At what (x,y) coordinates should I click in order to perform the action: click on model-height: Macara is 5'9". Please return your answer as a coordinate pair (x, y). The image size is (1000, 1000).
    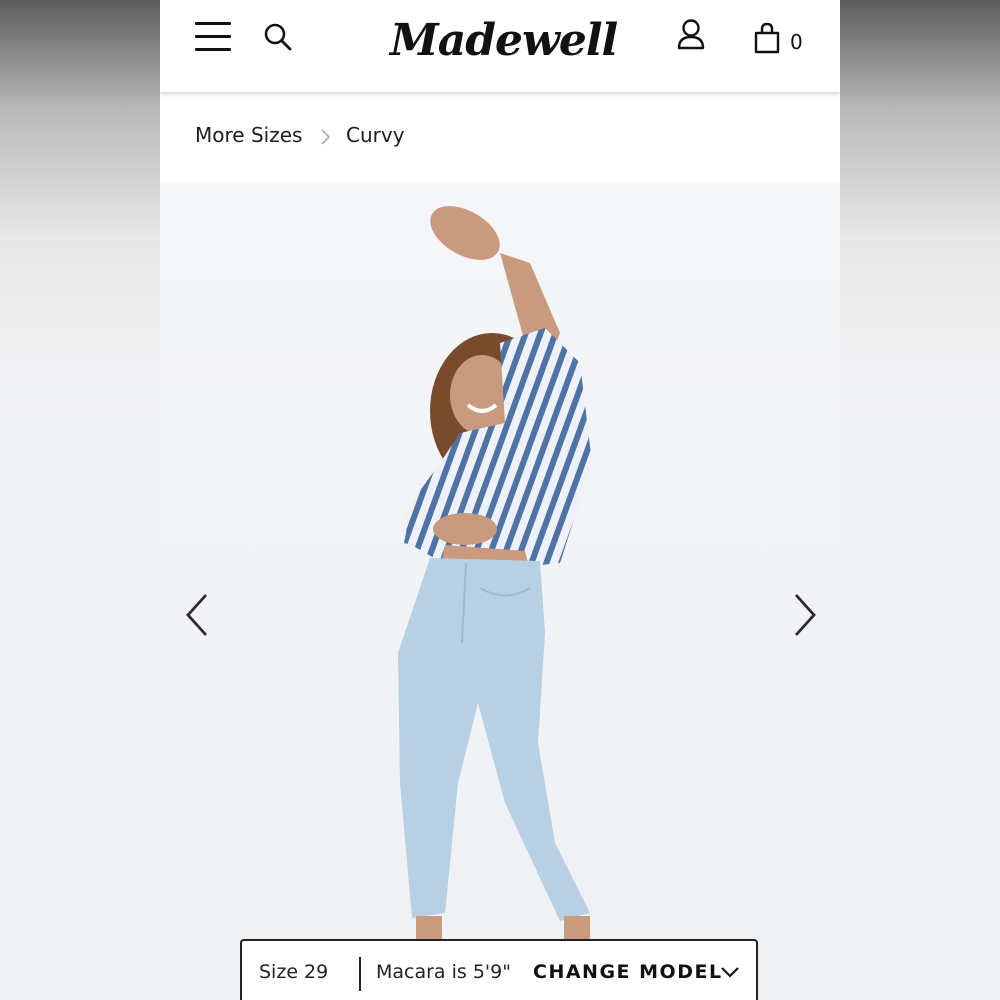
    Looking at the image, I should click on (443, 972).